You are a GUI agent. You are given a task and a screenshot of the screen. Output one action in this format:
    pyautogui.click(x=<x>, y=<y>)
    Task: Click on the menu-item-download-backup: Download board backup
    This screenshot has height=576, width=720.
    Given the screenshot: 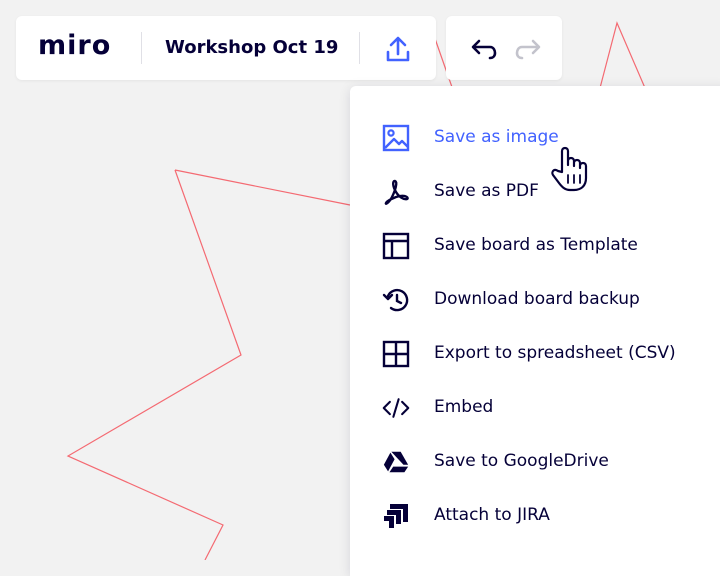 What is the action you would take?
    pyautogui.click(x=535, y=300)
    